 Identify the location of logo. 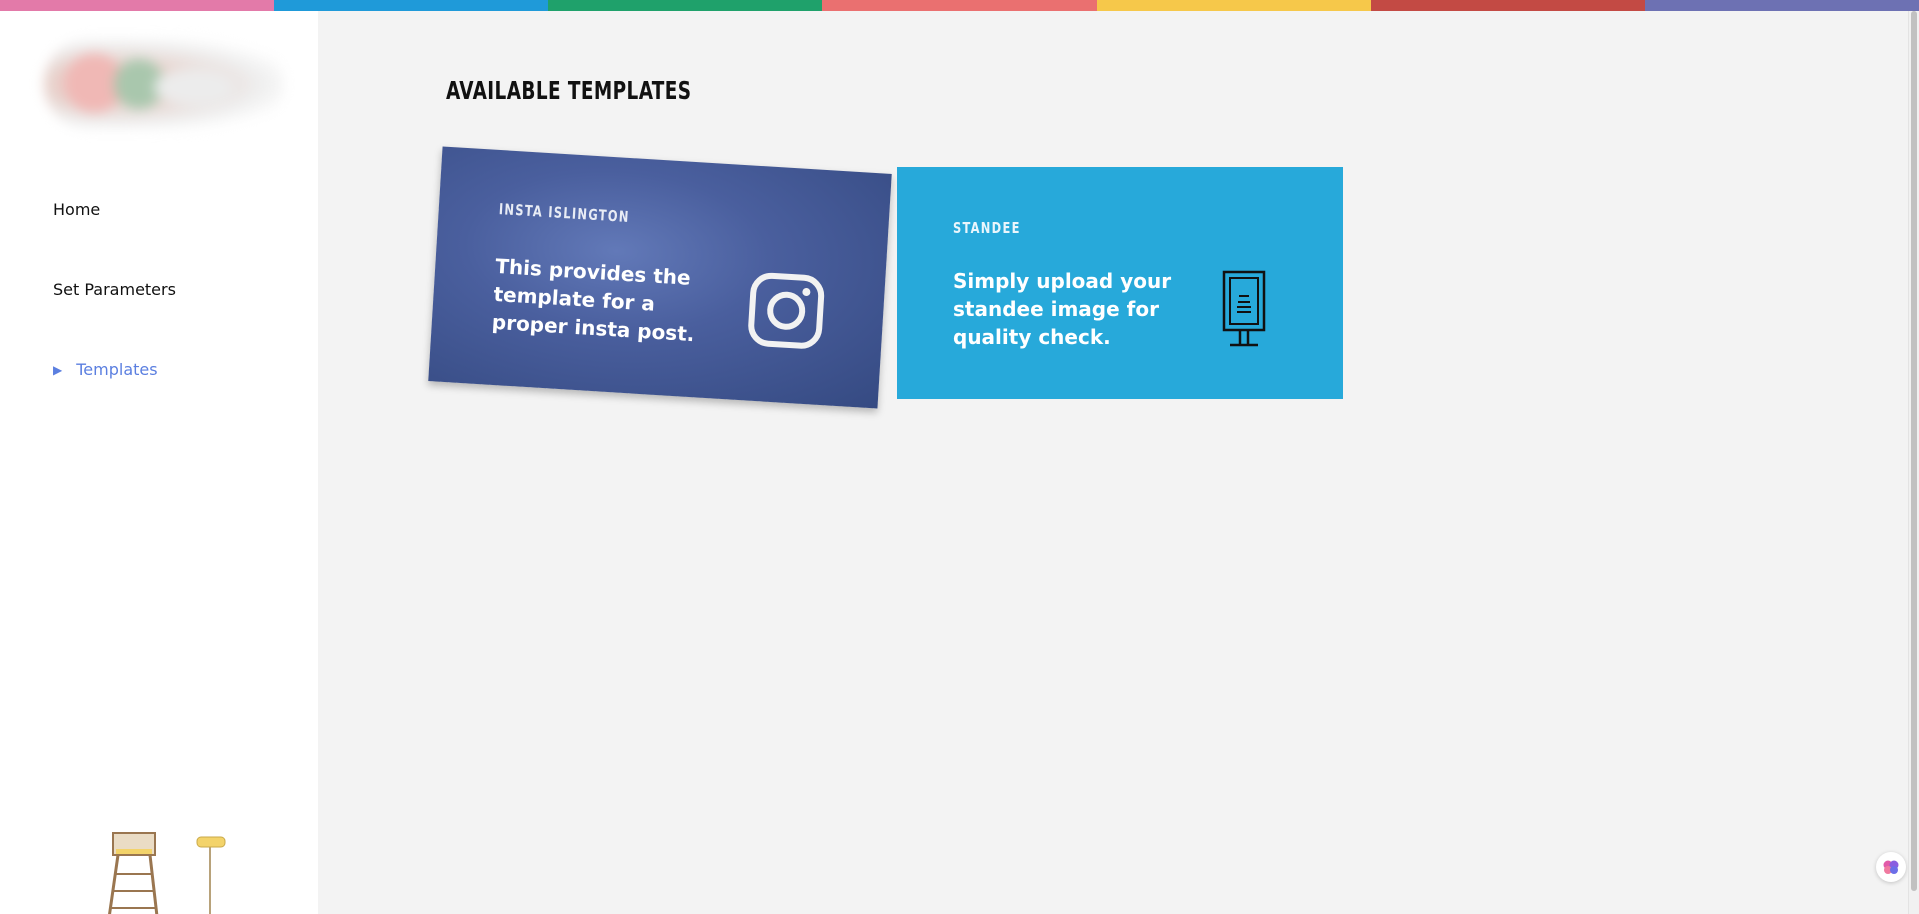
(164, 84).